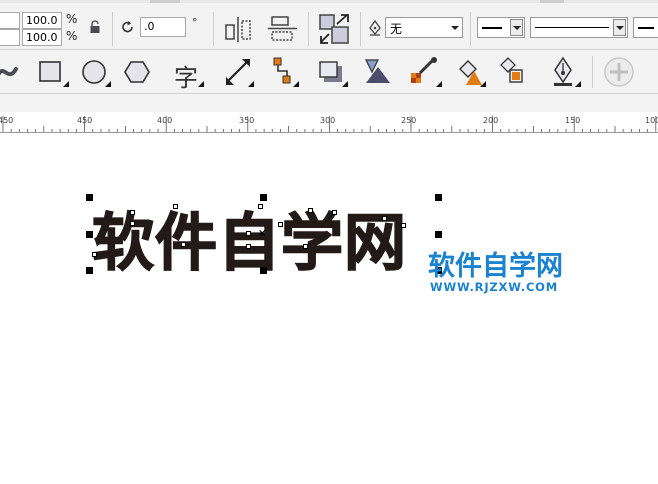  Describe the element at coordinates (375, 28) in the screenshot. I see `pen-nib-icon` at that location.